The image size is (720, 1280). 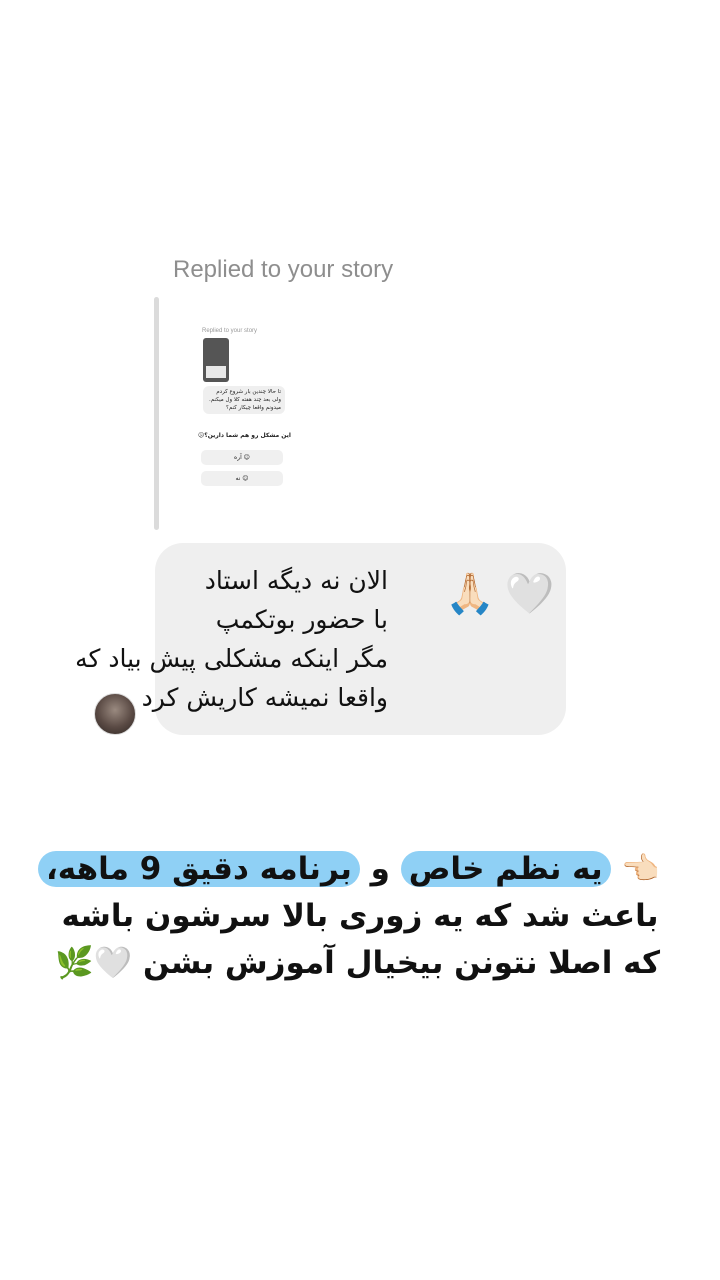 I want to click on caption-line-1: 👈🏻 یه نظم خاص و برنامه دقیق 9 ماهه،, so click(x=349, y=869).